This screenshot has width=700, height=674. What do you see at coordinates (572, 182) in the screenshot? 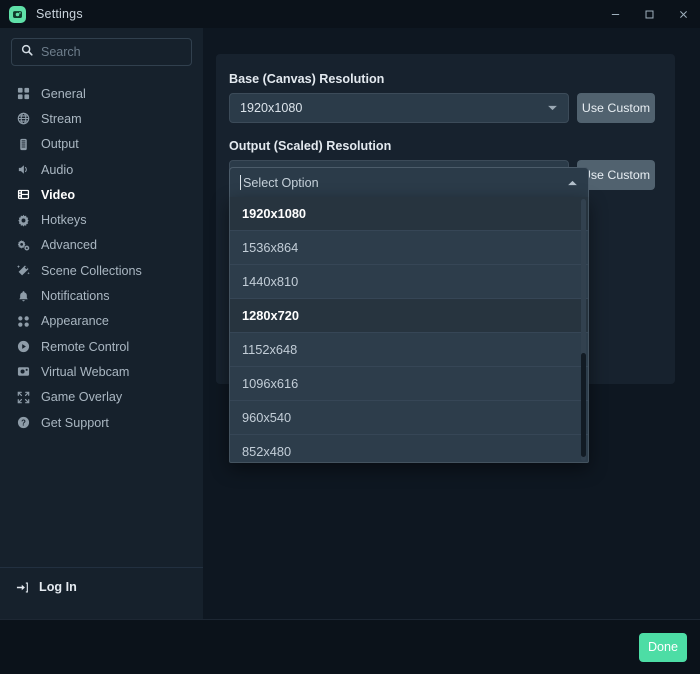
I see `chevron-up-icon` at bounding box center [572, 182].